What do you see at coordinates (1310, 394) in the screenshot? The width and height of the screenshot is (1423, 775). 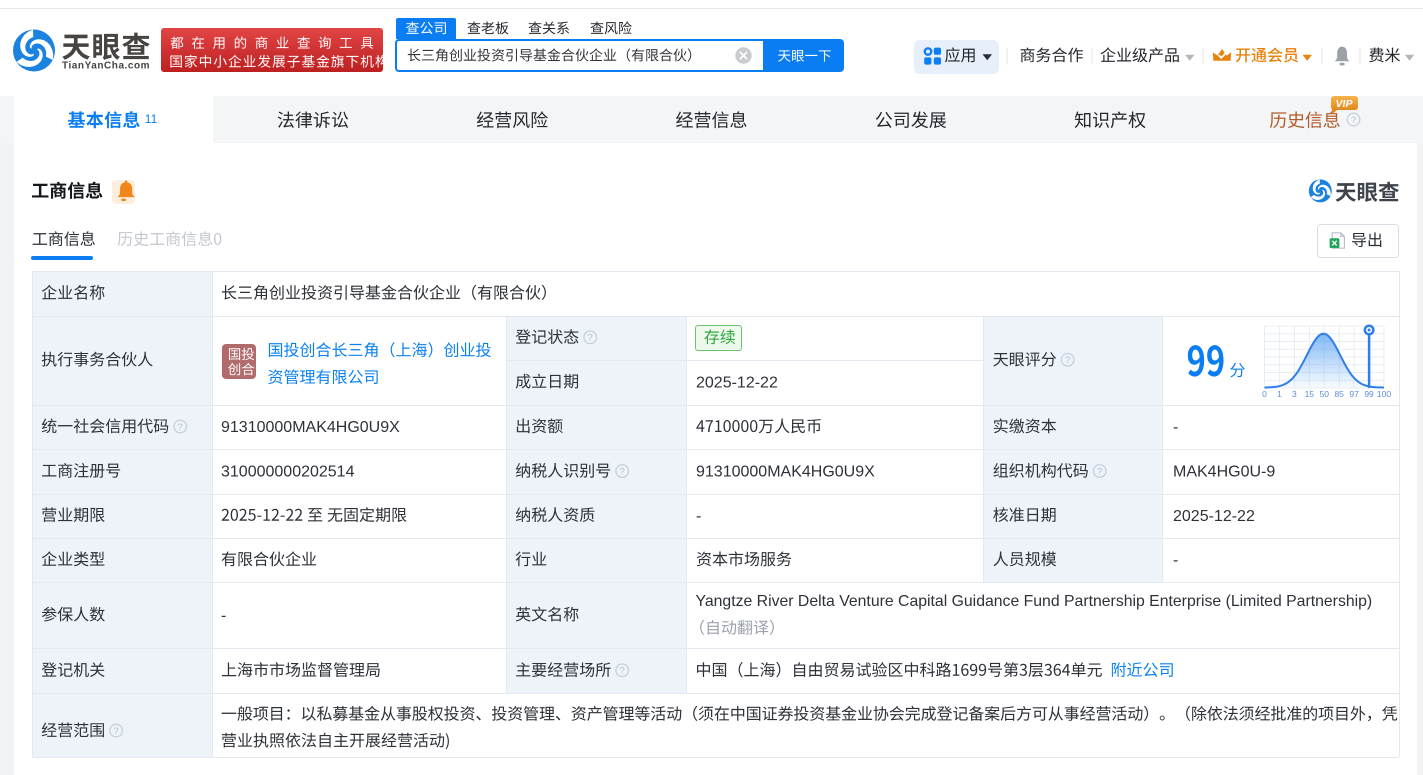 I see `svg-text: 15` at bounding box center [1310, 394].